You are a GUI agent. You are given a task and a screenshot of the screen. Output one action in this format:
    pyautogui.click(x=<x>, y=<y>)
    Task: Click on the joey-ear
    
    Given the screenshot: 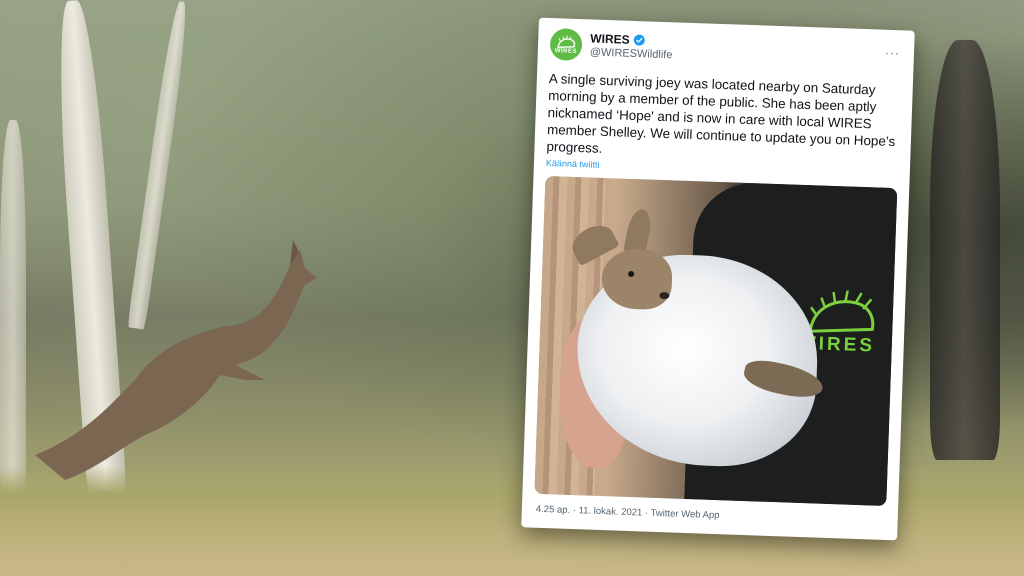 What is the action you would take?
    pyautogui.click(x=638, y=231)
    